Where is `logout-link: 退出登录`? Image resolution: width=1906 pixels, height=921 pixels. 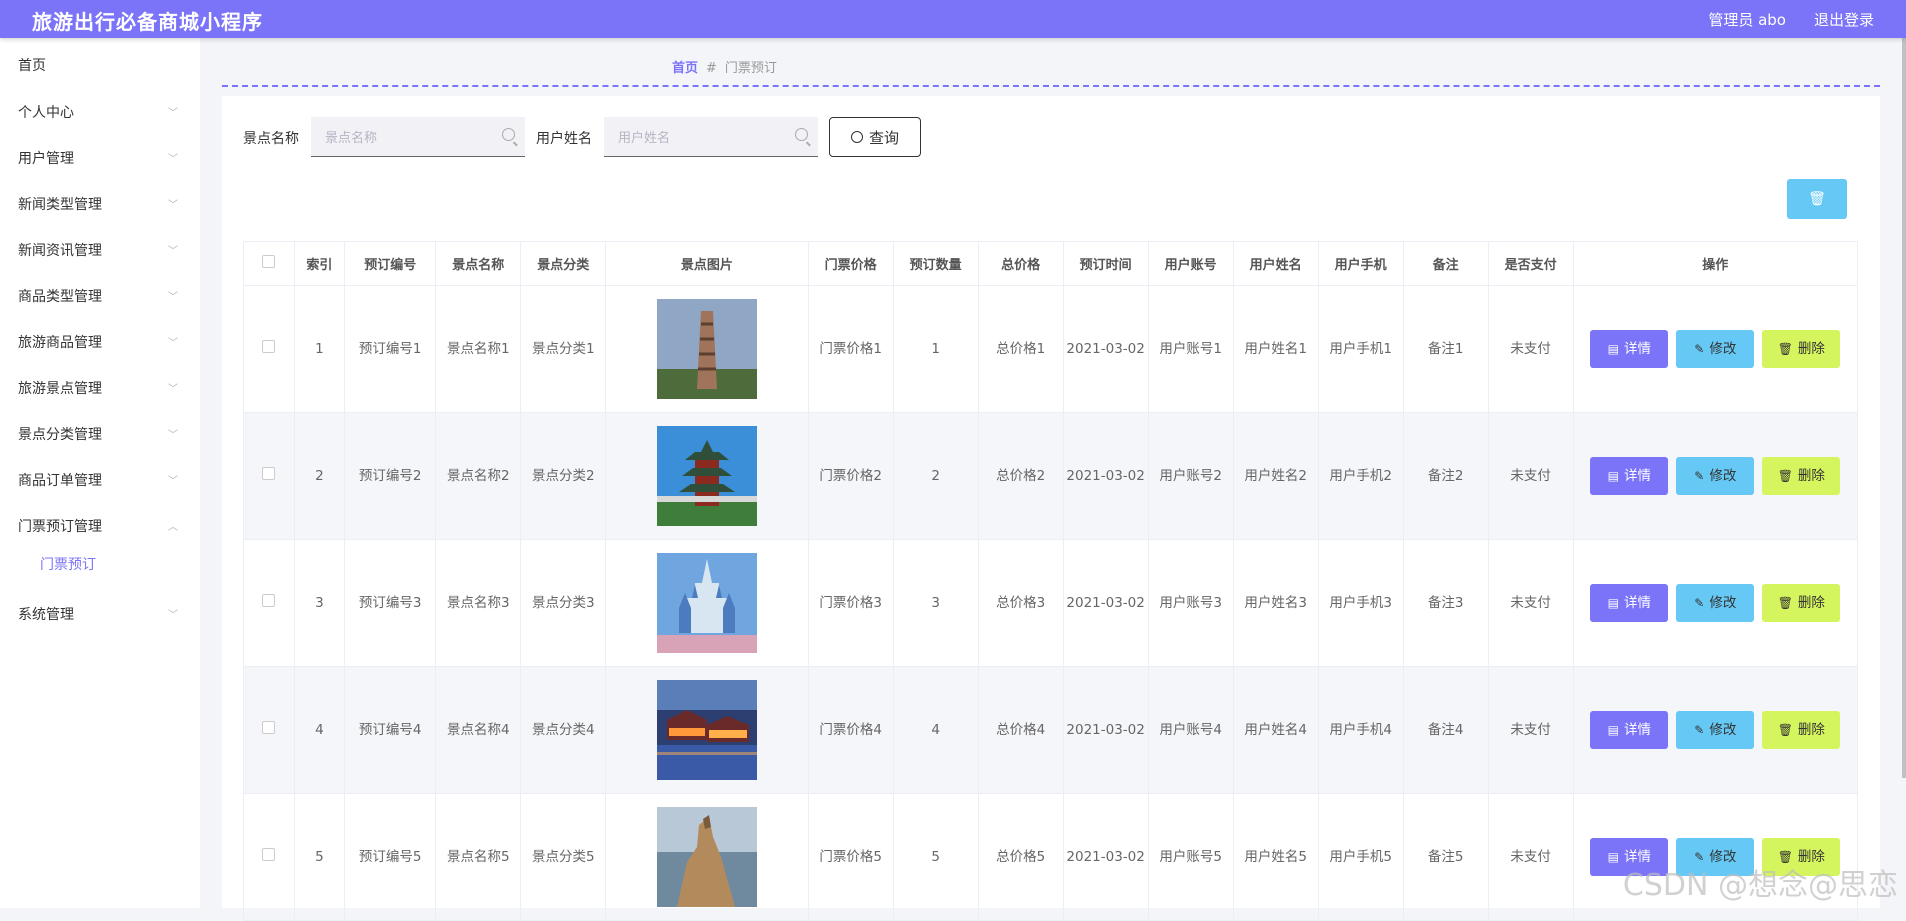
logout-link: 退出登录 is located at coordinates (1844, 19).